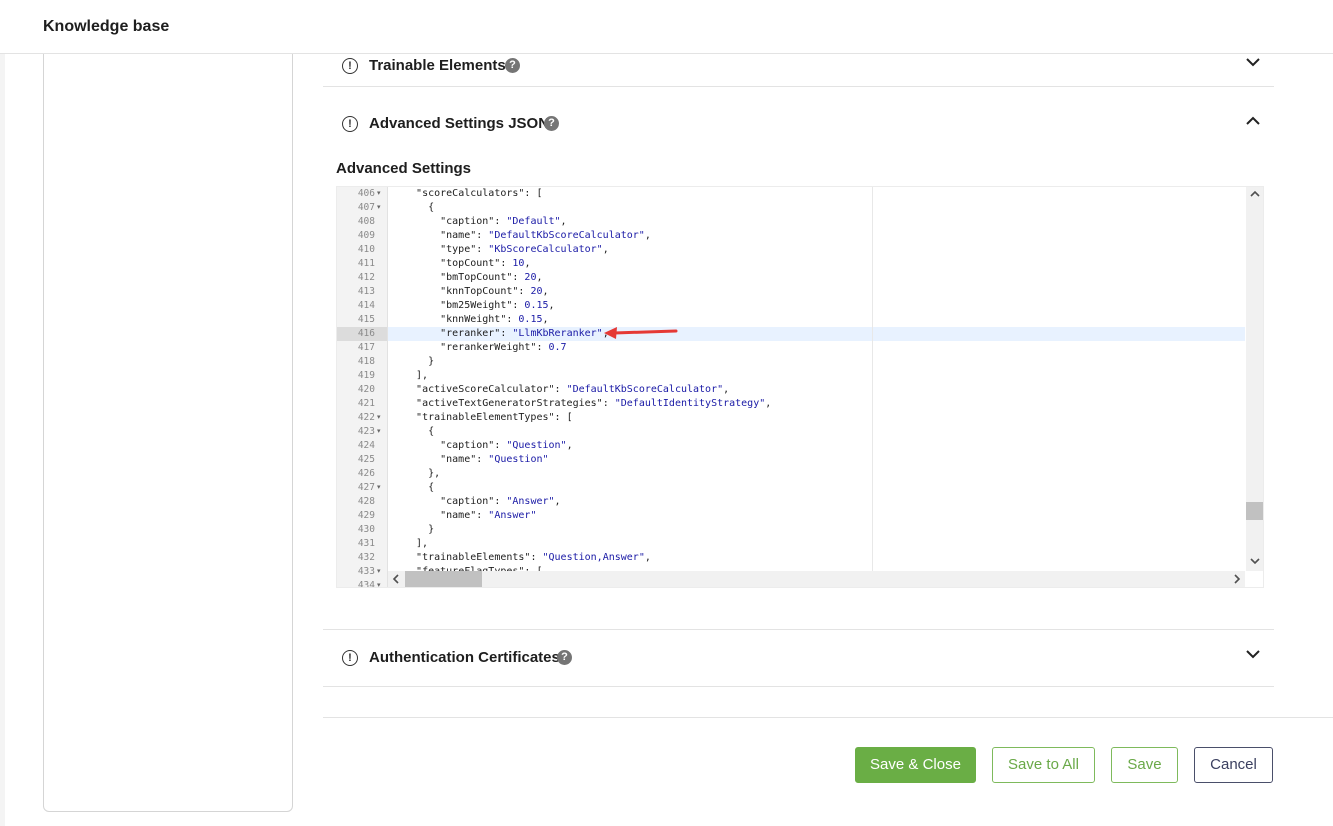 The width and height of the screenshot is (1333, 826). Describe the element at coordinates (828, 717) in the screenshot. I see `footer-divider` at that location.